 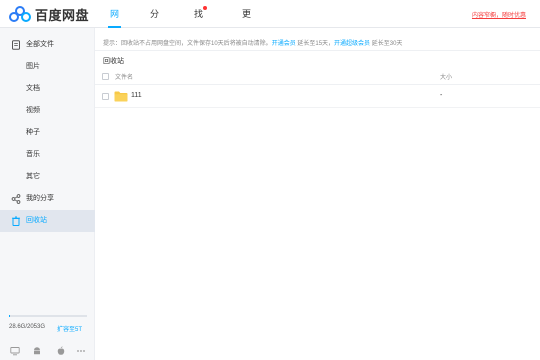 I want to click on sidebar-item-label: 全部文件, so click(x=40, y=44).